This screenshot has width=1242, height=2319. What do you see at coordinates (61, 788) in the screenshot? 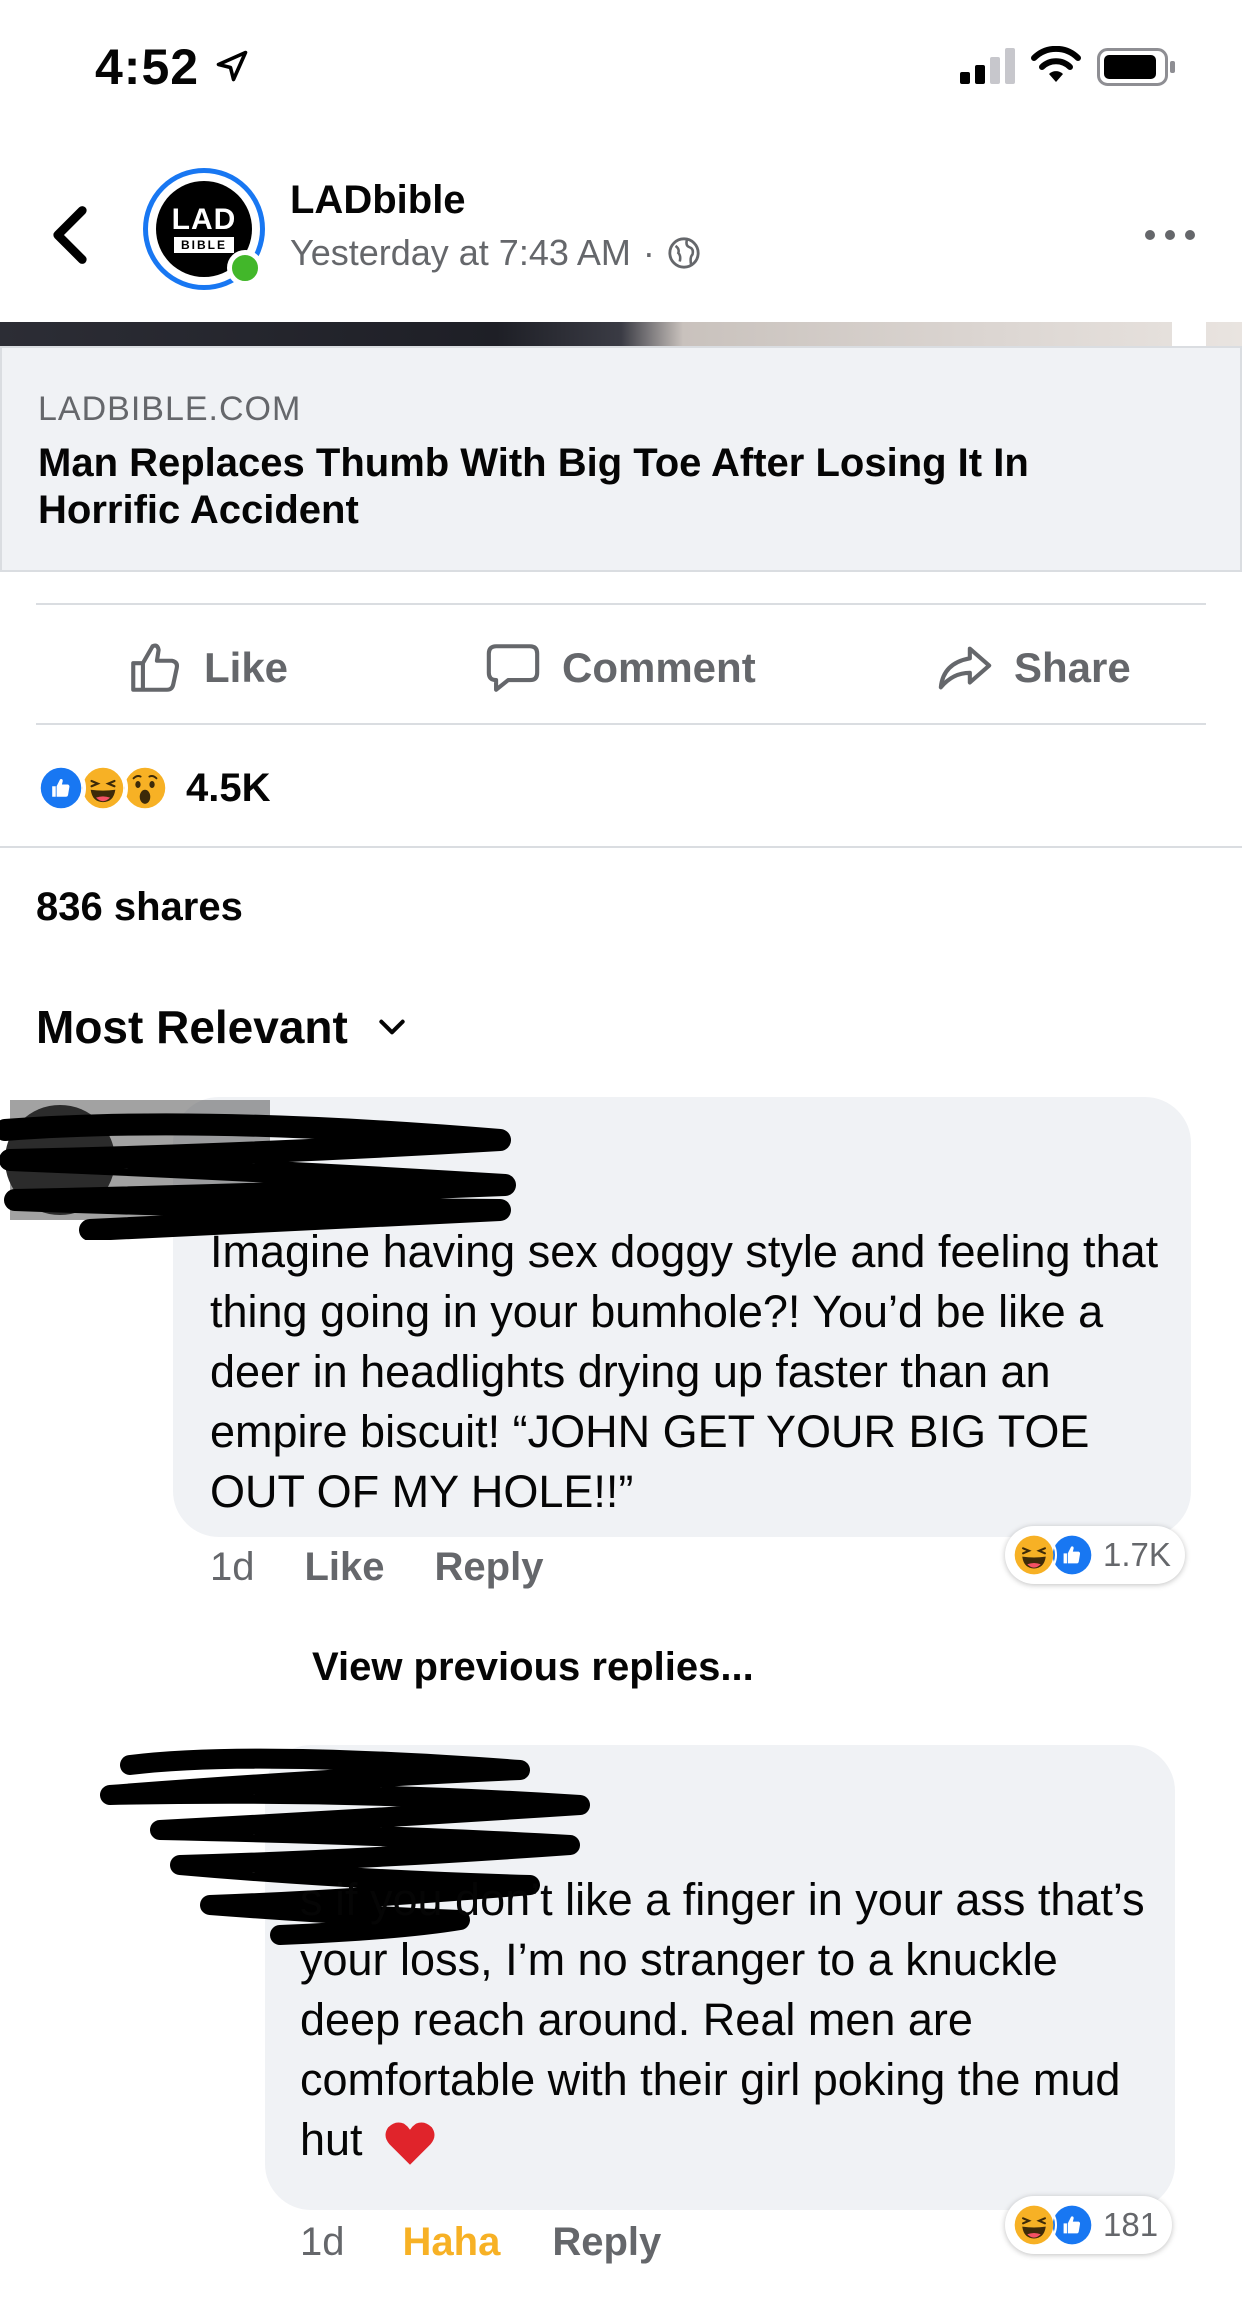
I see `like-reaction-icon` at bounding box center [61, 788].